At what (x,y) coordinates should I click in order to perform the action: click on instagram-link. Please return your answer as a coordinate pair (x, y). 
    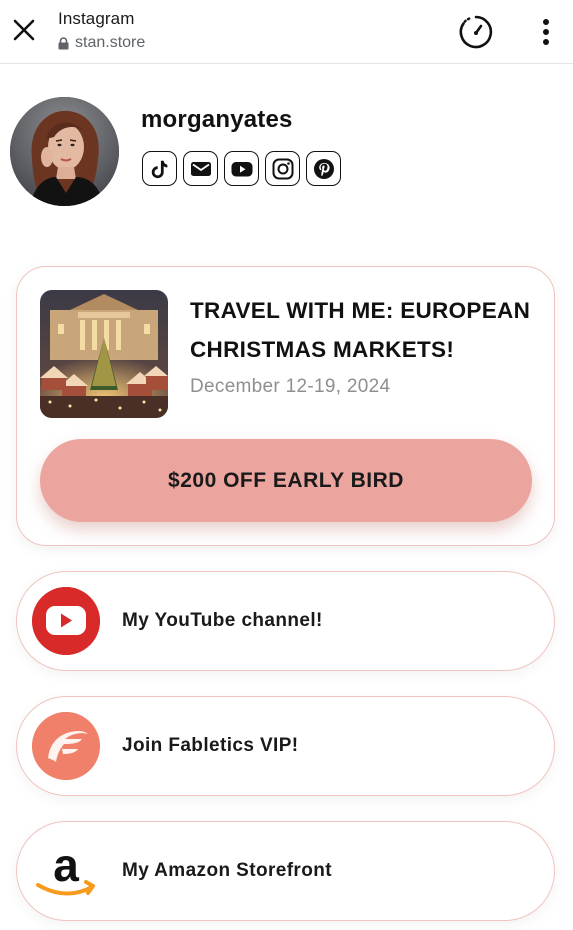
    Looking at the image, I should click on (282, 168).